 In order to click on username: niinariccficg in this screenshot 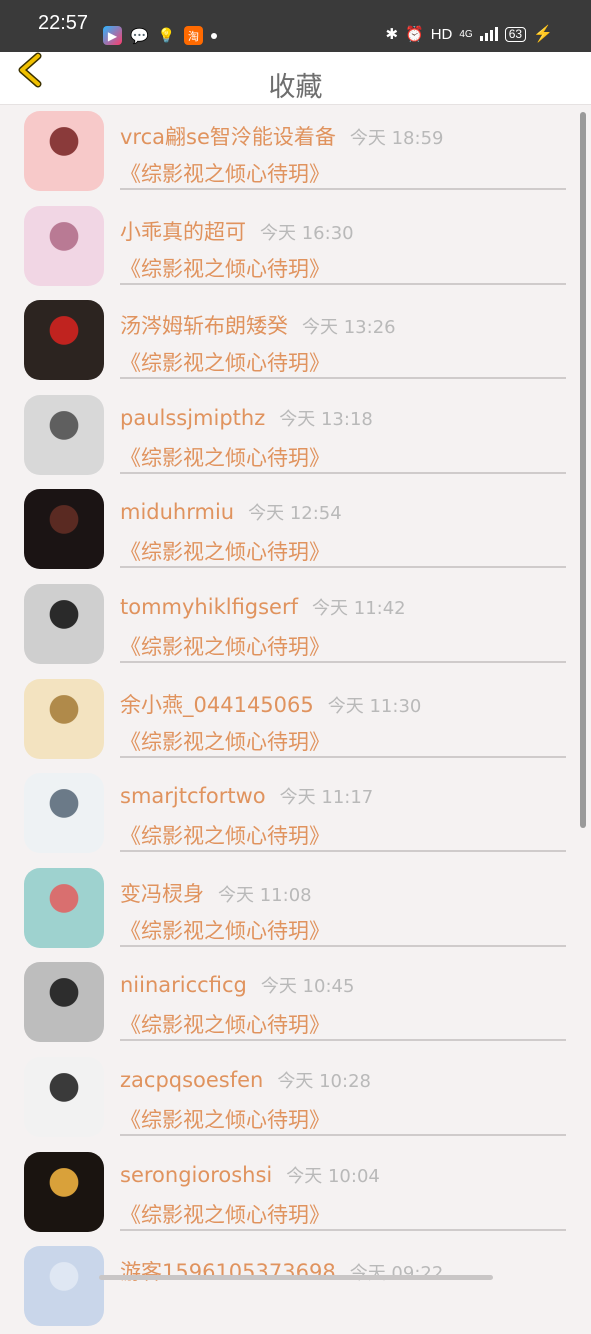, I will do `click(183, 985)`.